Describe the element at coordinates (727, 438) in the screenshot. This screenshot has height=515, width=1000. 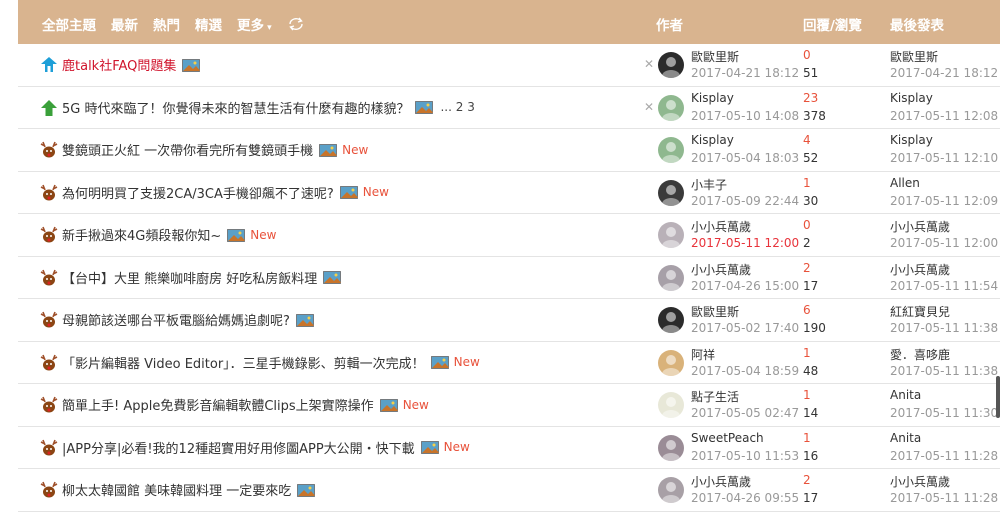
I see `author-name: SweetPeach` at that location.